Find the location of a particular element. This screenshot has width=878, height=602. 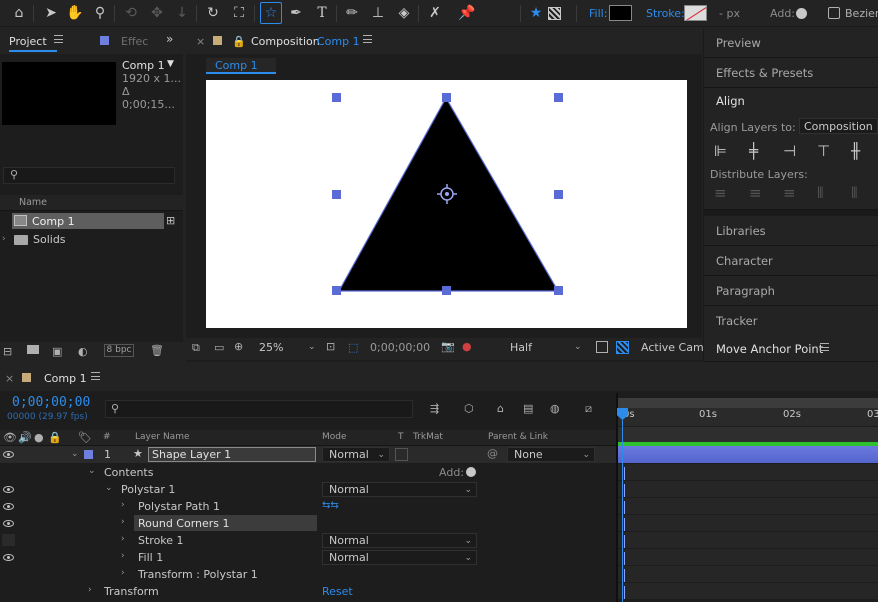

layer-color-label is located at coordinates (88, 454).